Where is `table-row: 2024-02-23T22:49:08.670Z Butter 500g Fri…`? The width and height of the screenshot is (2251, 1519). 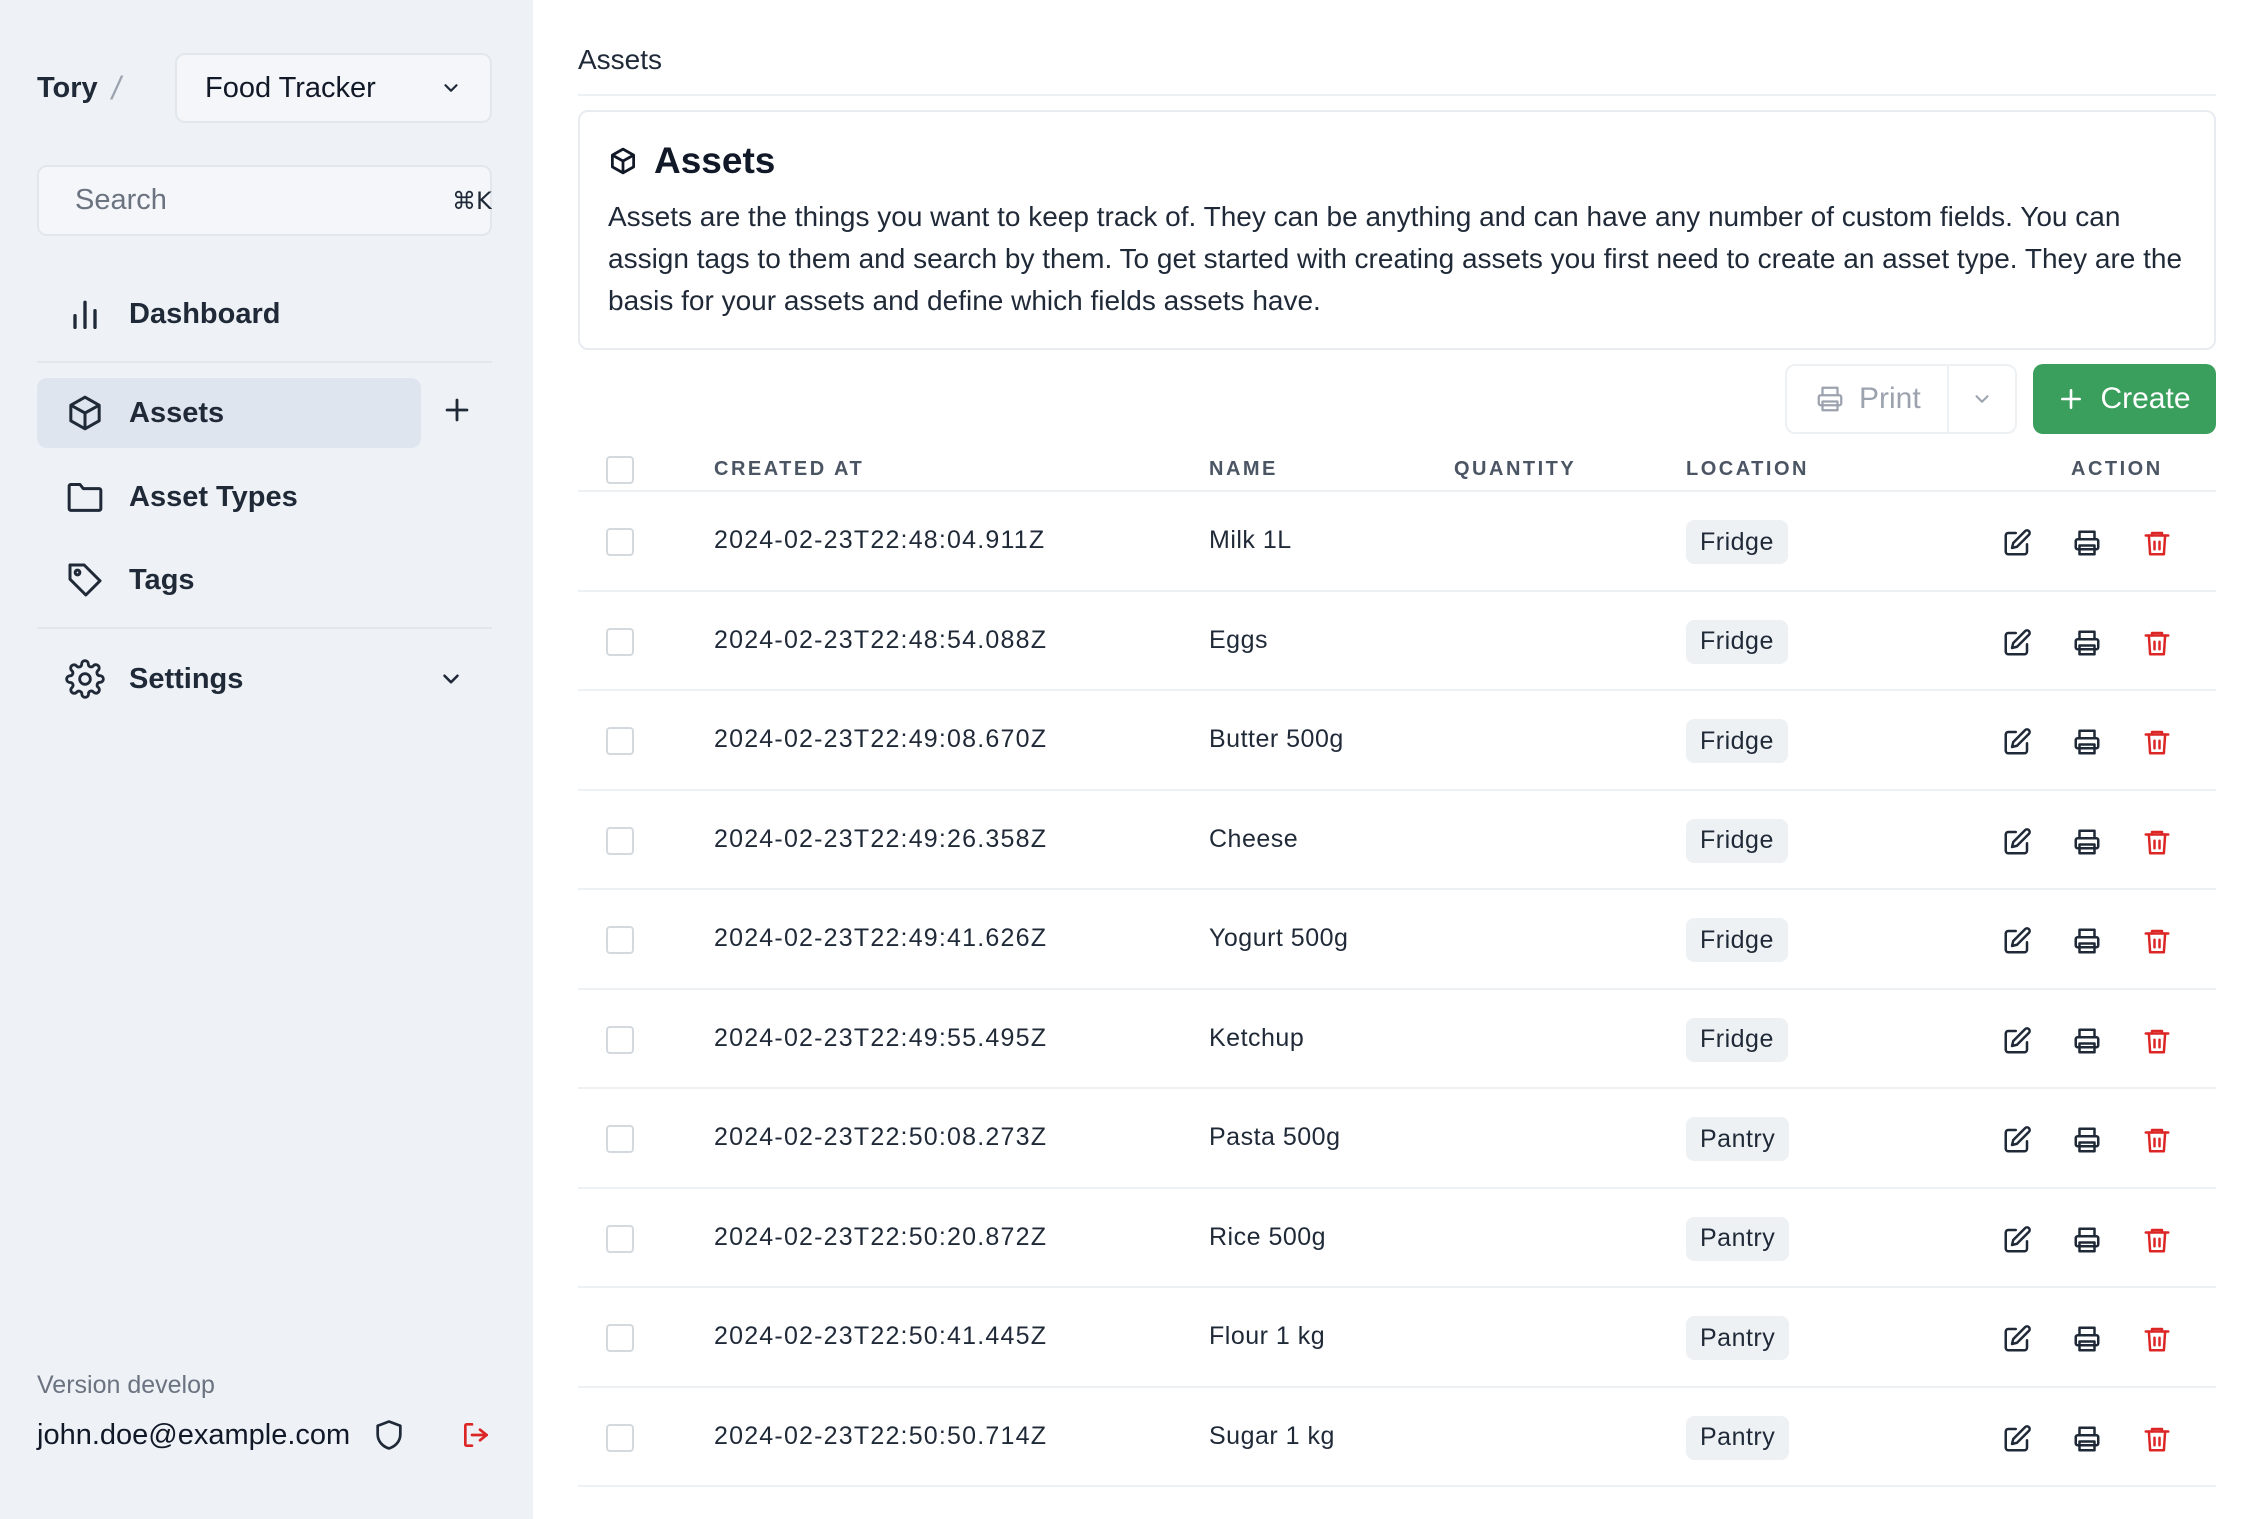
table-row: 2024-02-23T22:49:08.670Z Butter 500g Fri… is located at coordinates (1397, 741).